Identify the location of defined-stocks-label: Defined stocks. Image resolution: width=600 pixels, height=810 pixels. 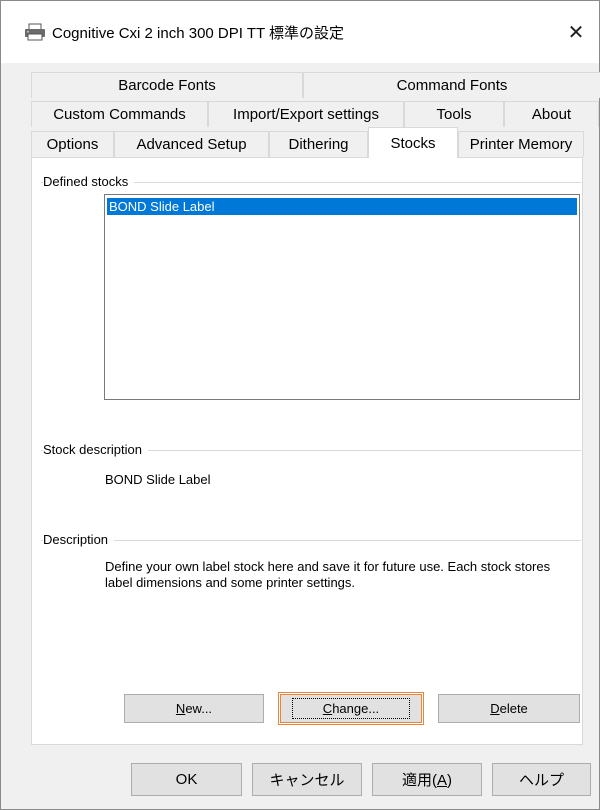
(89, 181).